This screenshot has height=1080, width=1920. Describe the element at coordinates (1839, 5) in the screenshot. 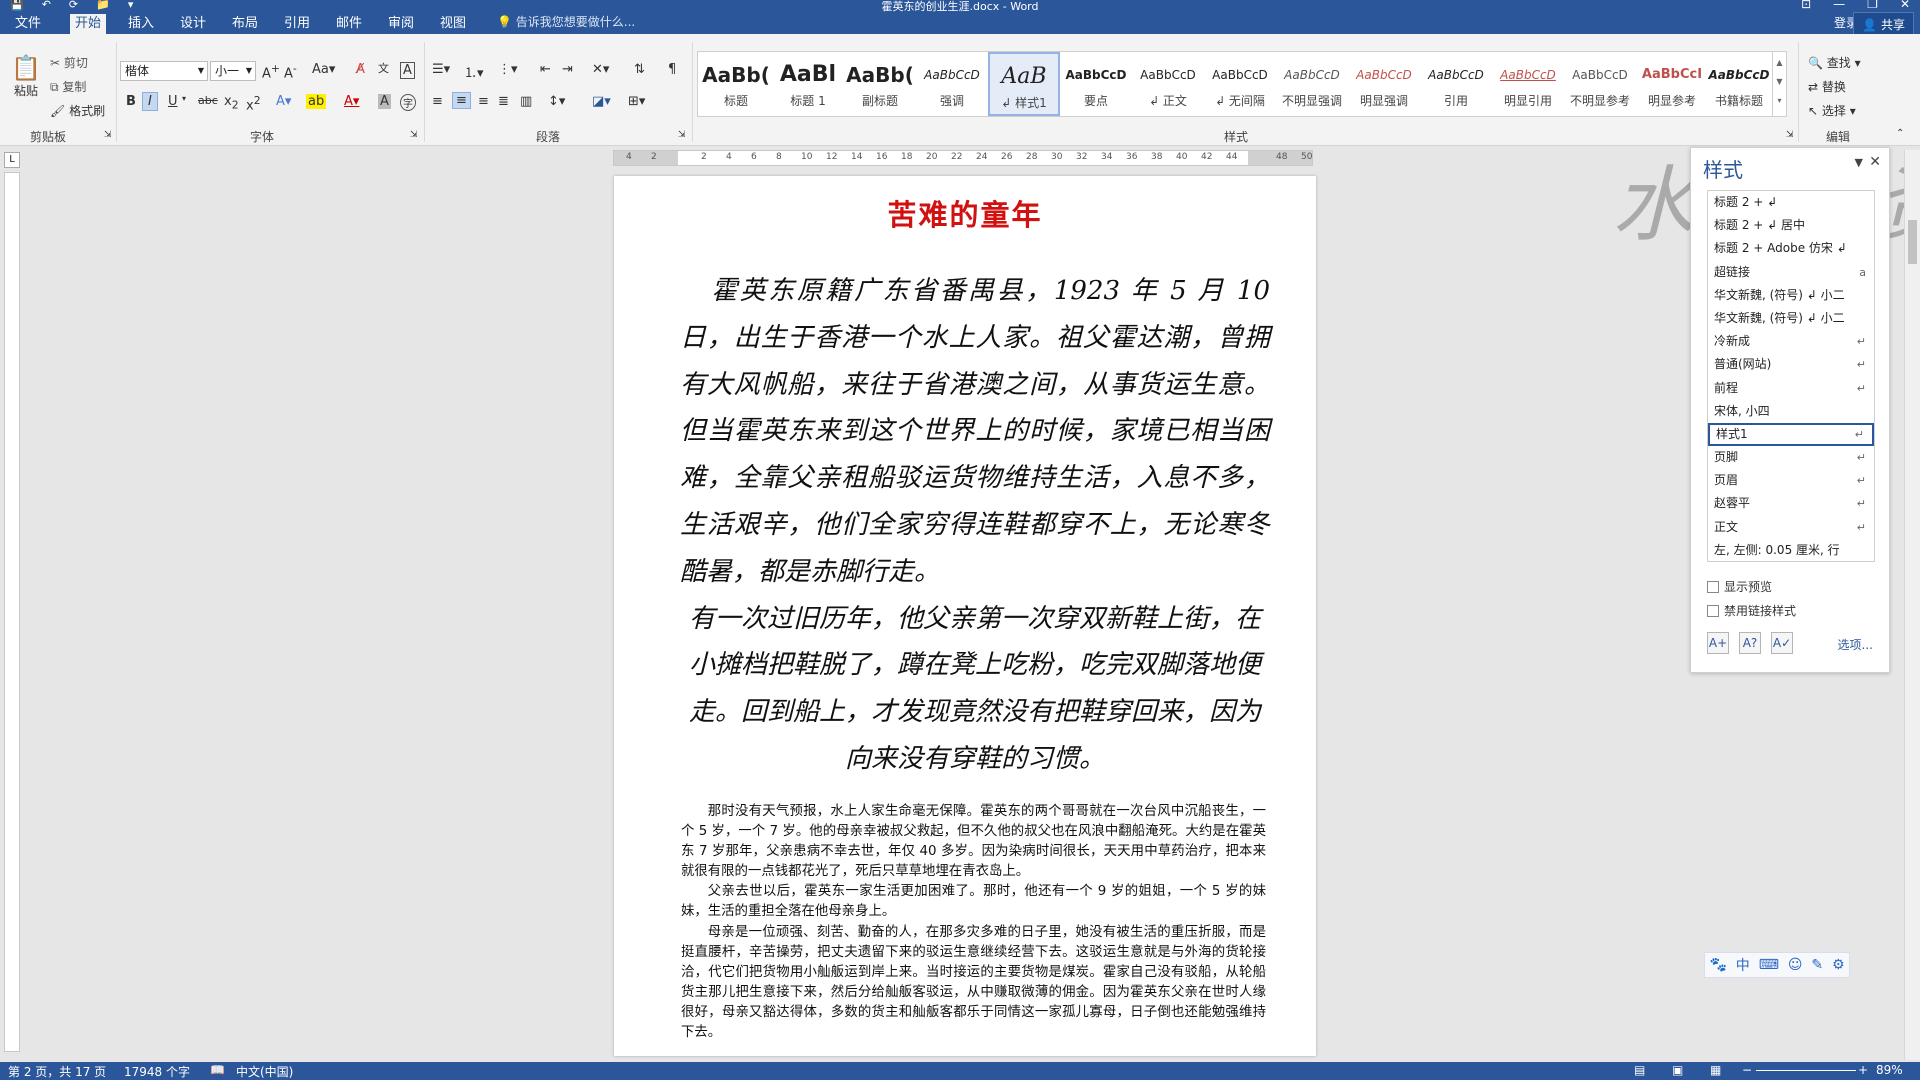

I see `minimize-icon: —` at that location.